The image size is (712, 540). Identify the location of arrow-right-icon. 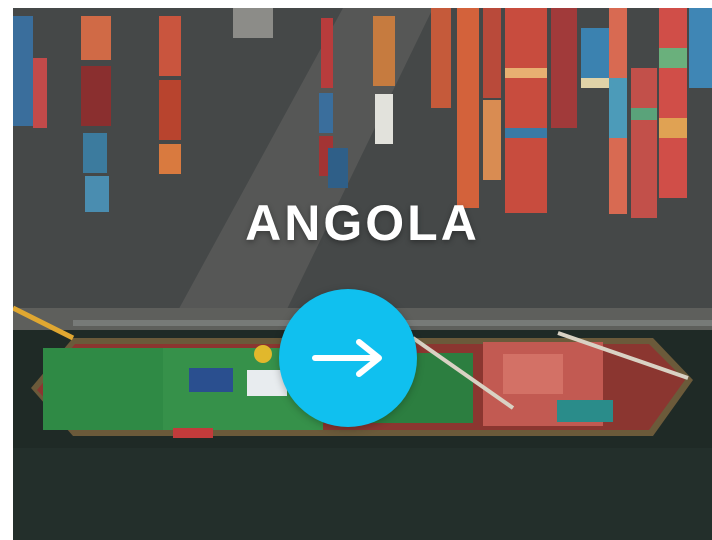
(347, 358).